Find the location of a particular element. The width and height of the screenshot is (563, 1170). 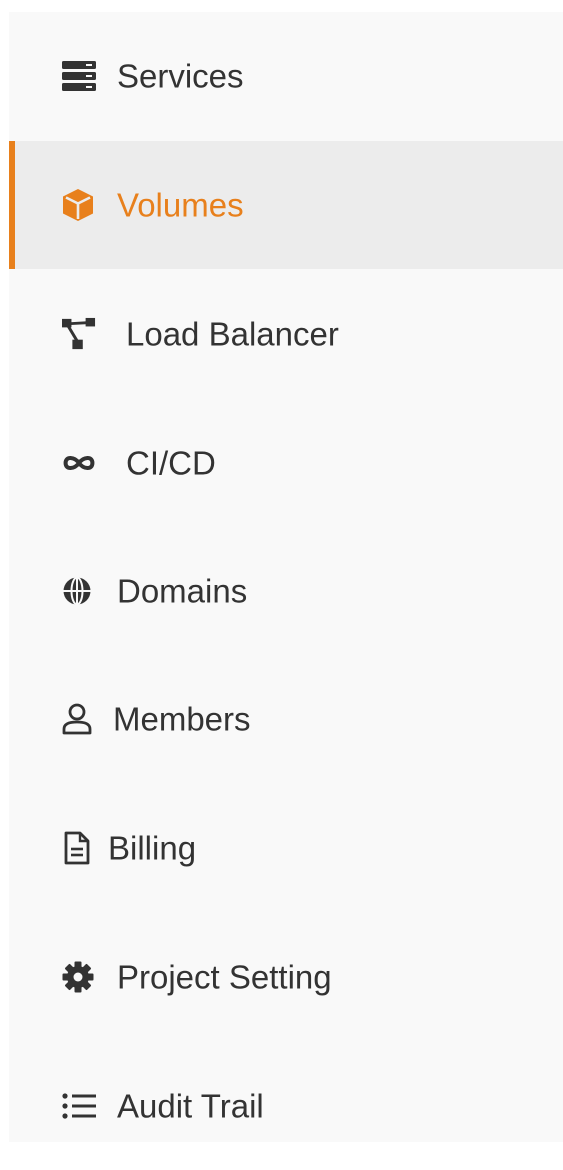

globe-icon is located at coordinates (79, 591).